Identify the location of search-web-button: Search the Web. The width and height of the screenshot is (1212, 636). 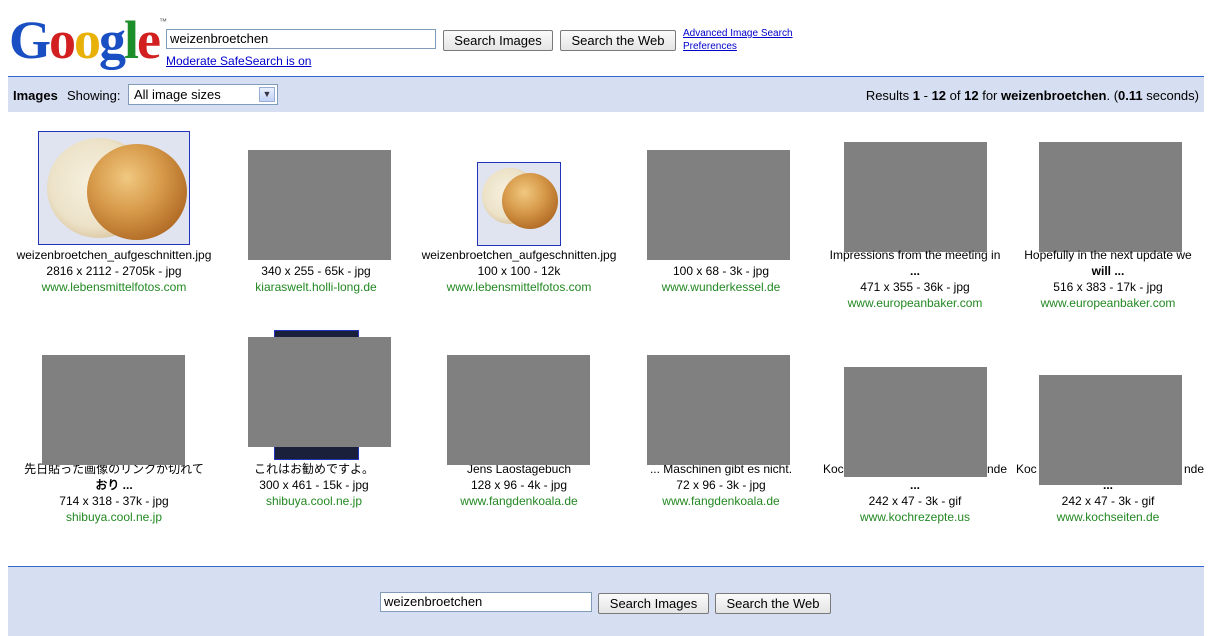
(618, 40).